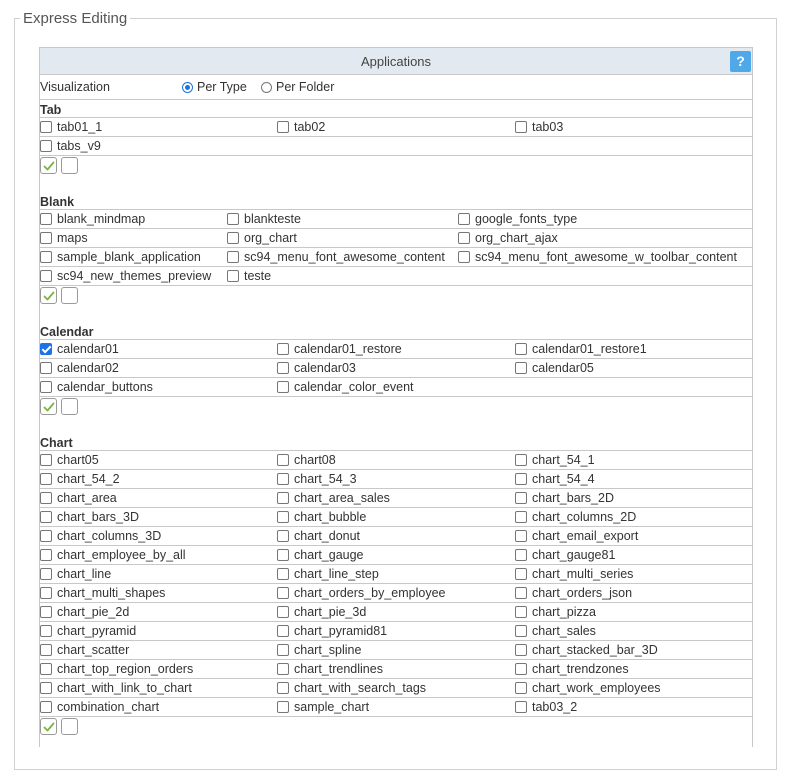 This screenshot has height=770, width=789. I want to click on radio-per-type-input, so click(187, 87).